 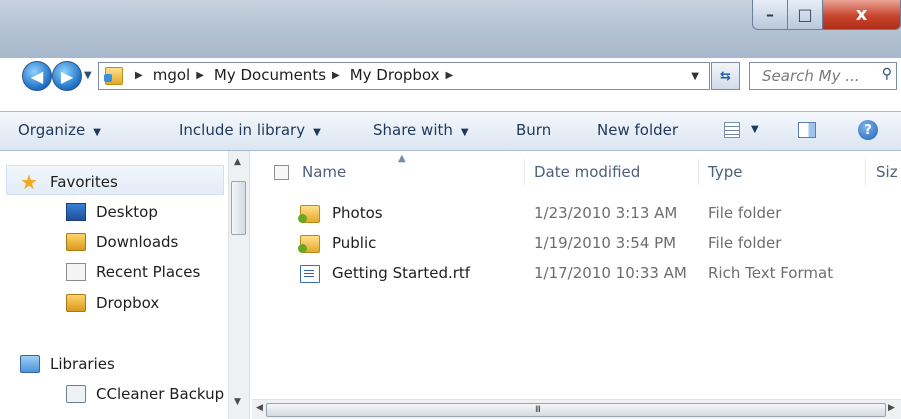 I want to click on recent-places-icon, so click(x=76, y=272).